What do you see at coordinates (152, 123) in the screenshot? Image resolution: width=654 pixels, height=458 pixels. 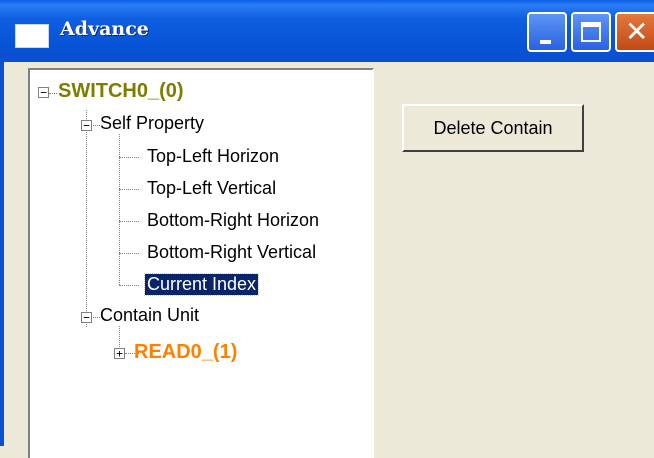 I see `tree-node-self-property: Self Property` at bounding box center [152, 123].